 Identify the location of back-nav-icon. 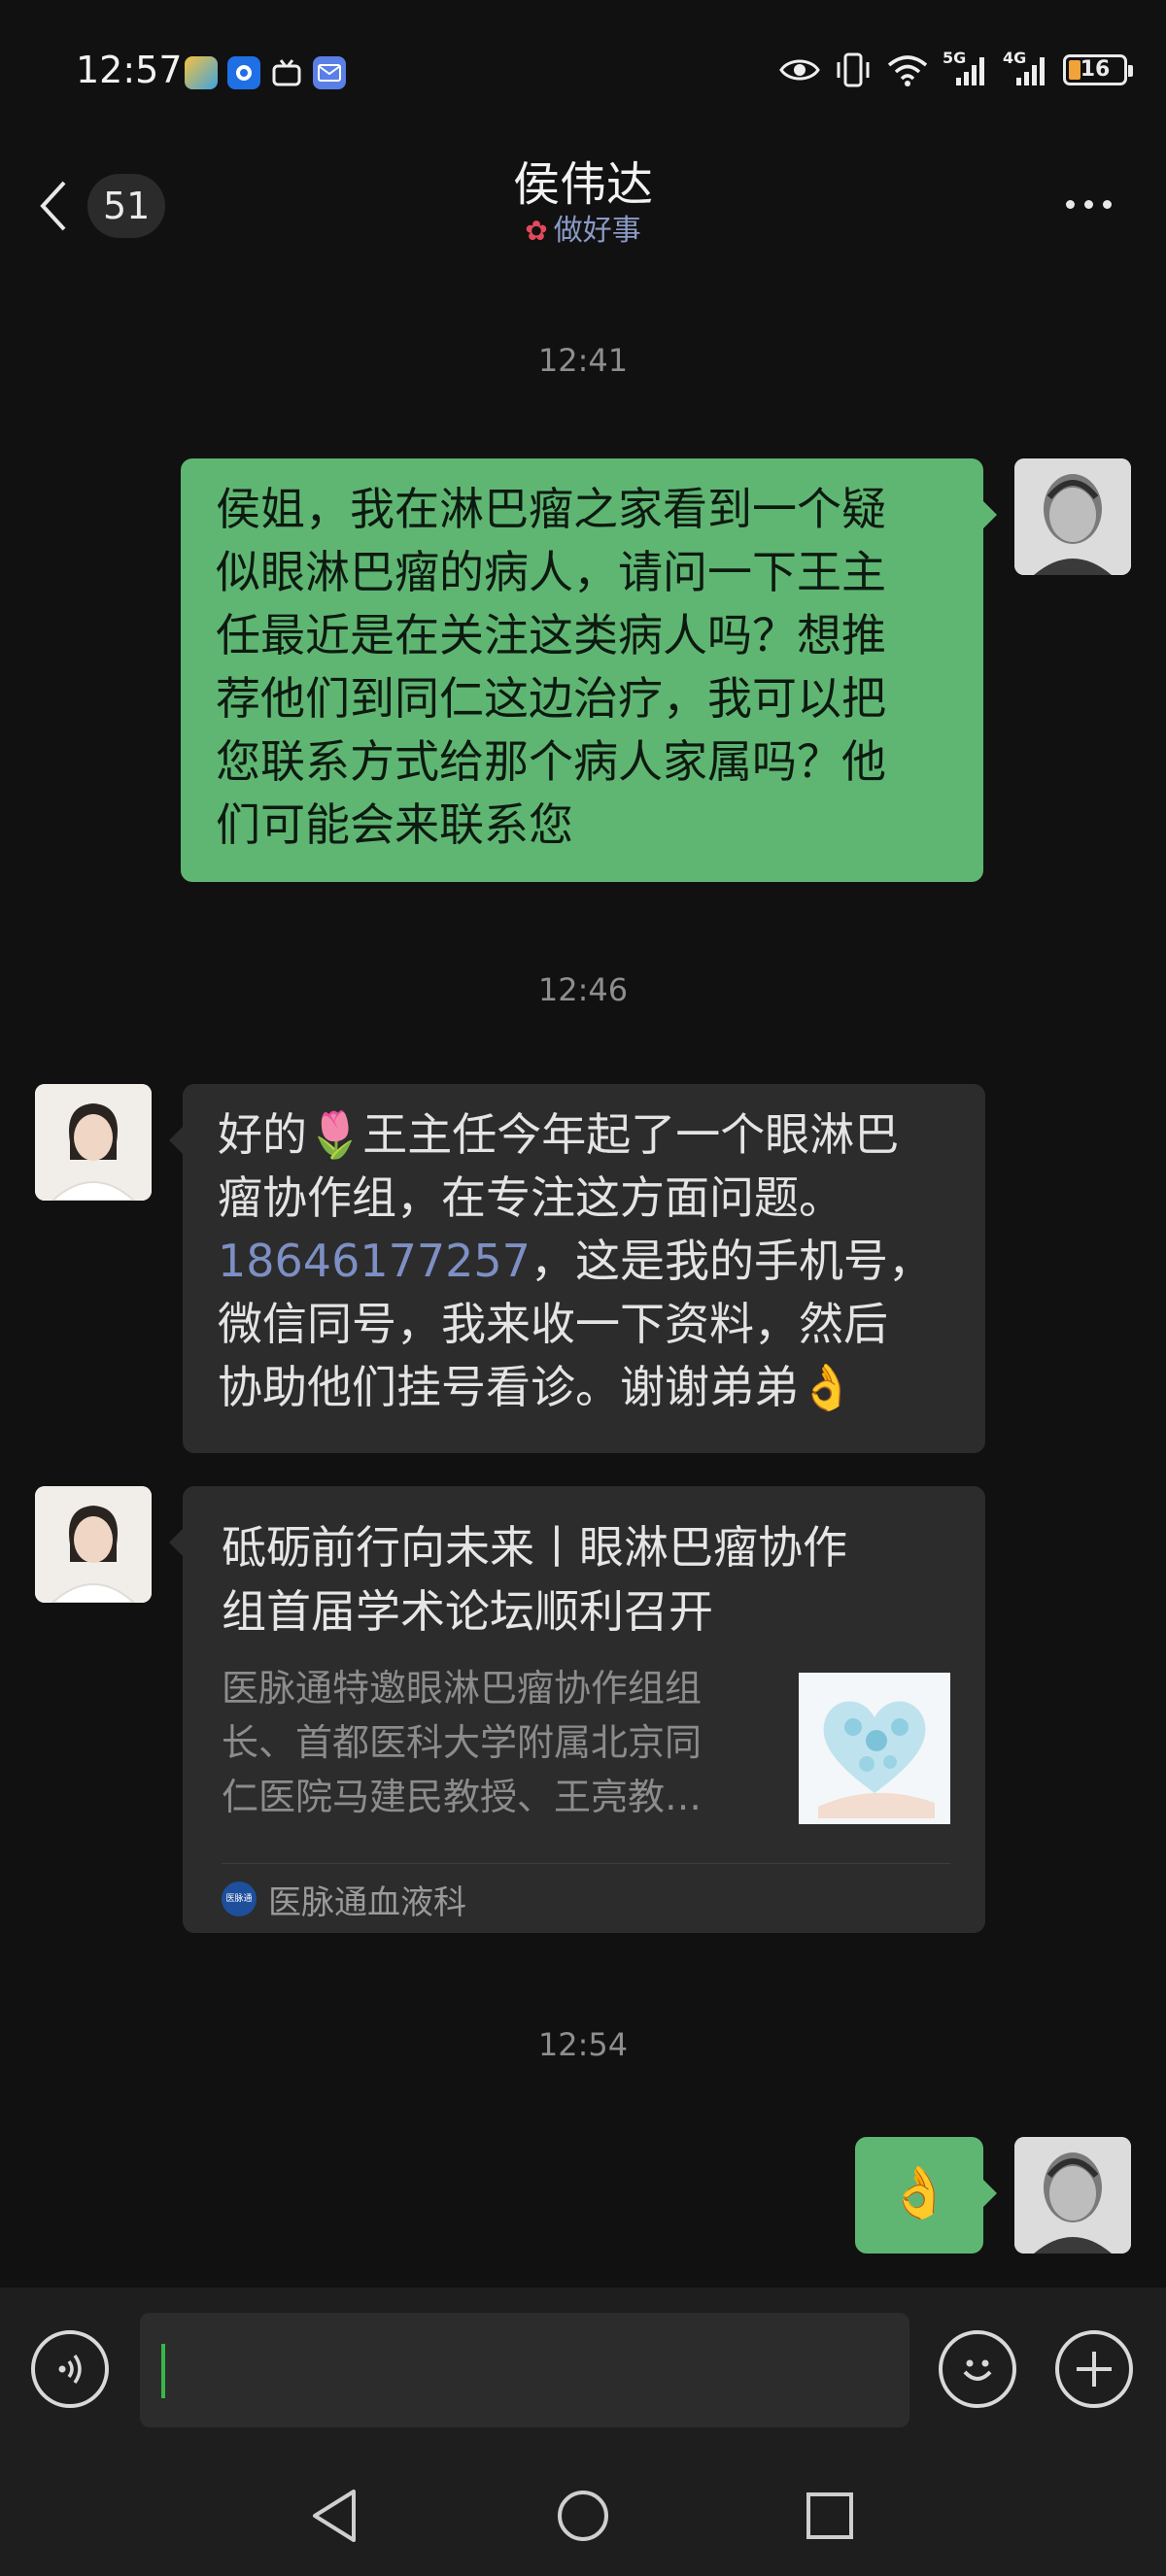
(334, 2516).